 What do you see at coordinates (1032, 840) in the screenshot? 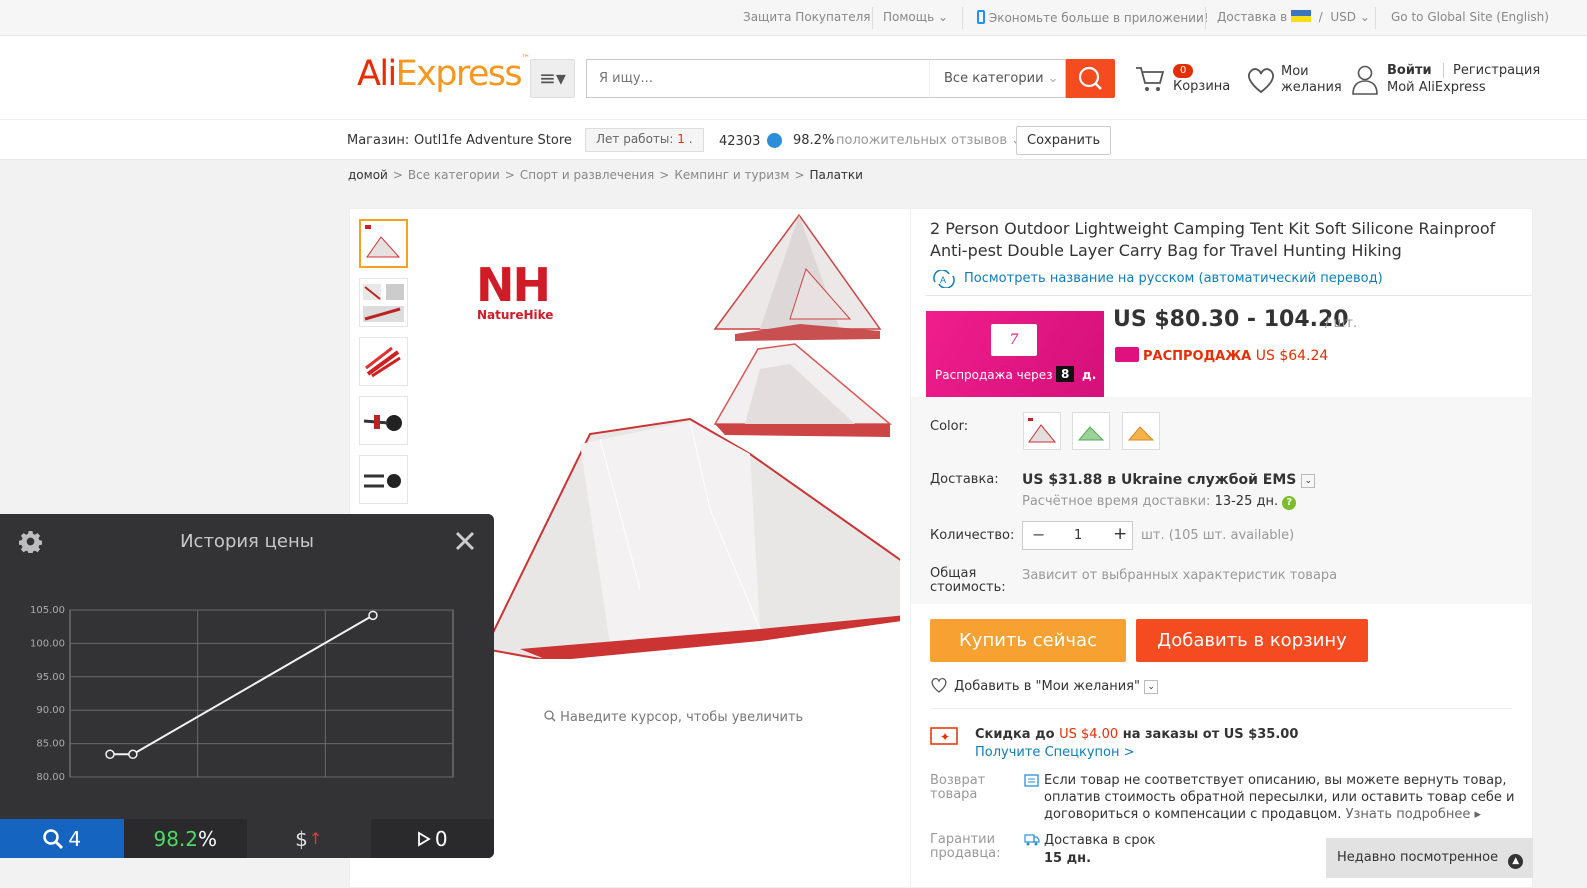
I see `delivery-truck-icon` at bounding box center [1032, 840].